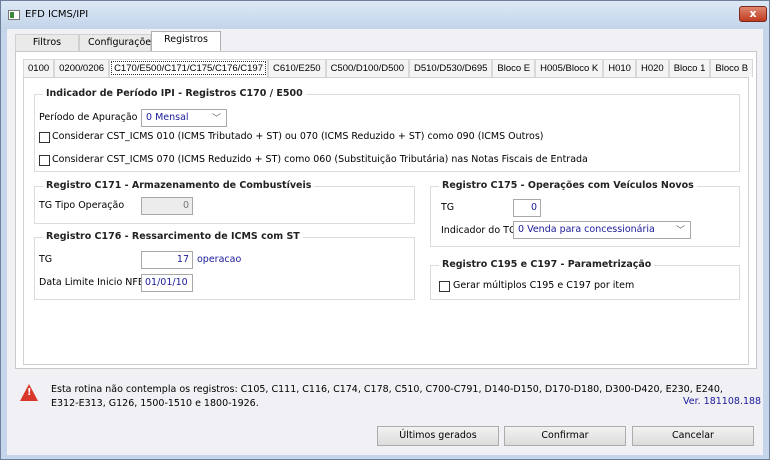  Describe the element at coordinates (57, 14) in the screenshot. I see `window-title: EFD ICMS/IPI` at that location.